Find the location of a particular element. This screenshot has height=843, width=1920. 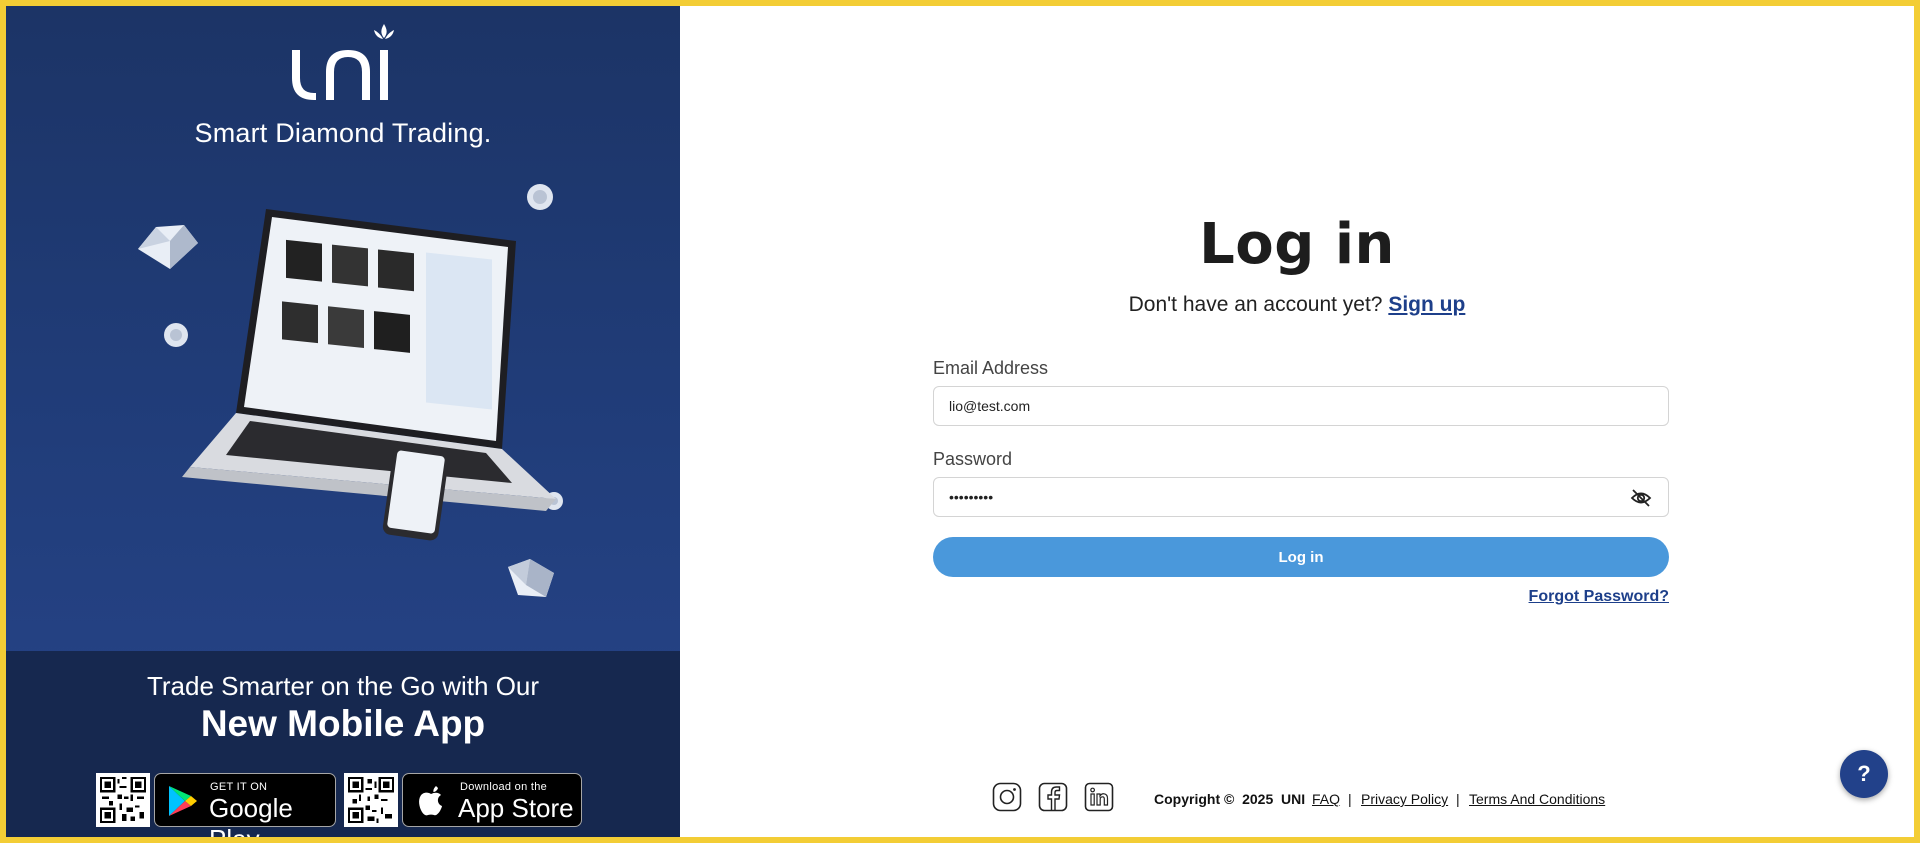

app-store-qr-code is located at coordinates (371, 800).